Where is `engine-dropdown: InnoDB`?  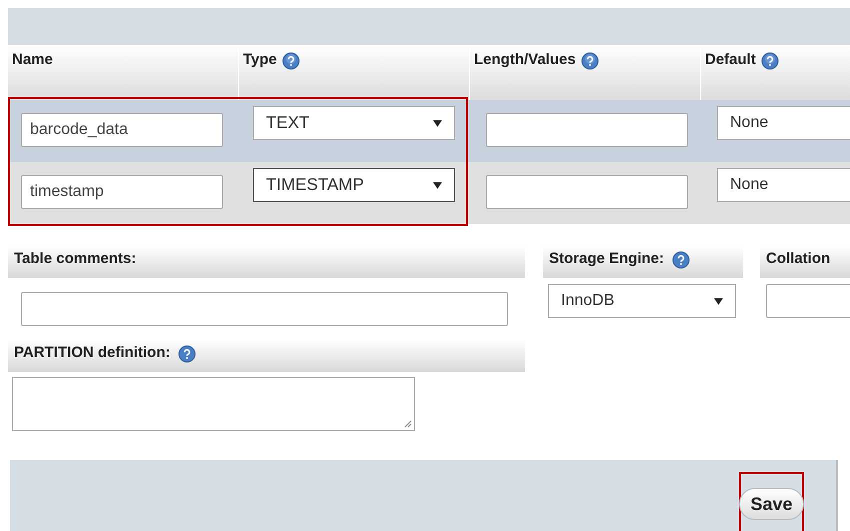 engine-dropdown: InnoDB is located at coordinates (642, 301).